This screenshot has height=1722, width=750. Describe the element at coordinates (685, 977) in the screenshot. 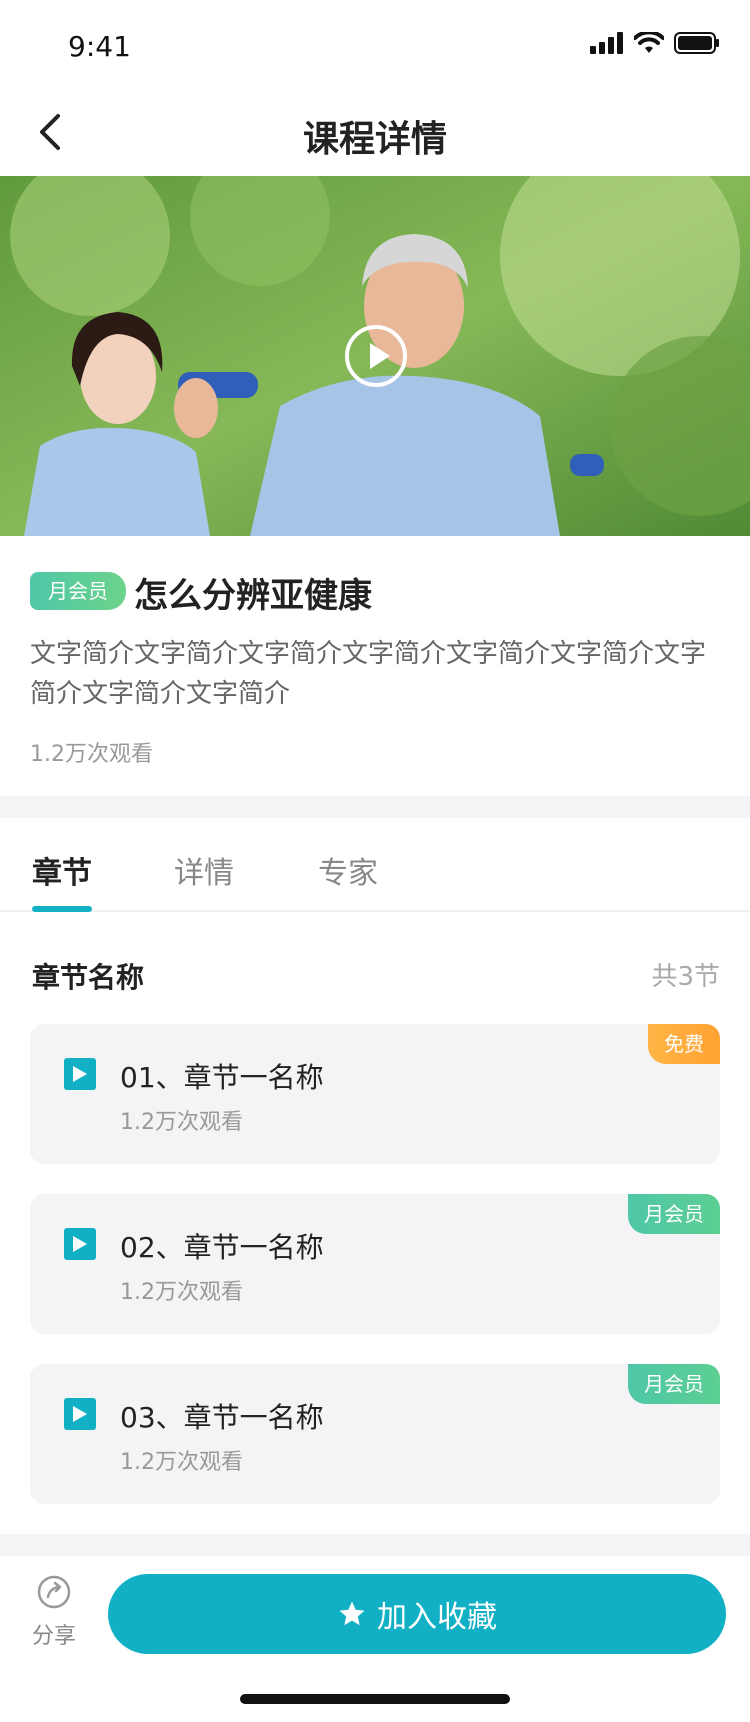

I see `chapters-count: 共3节` at that location.